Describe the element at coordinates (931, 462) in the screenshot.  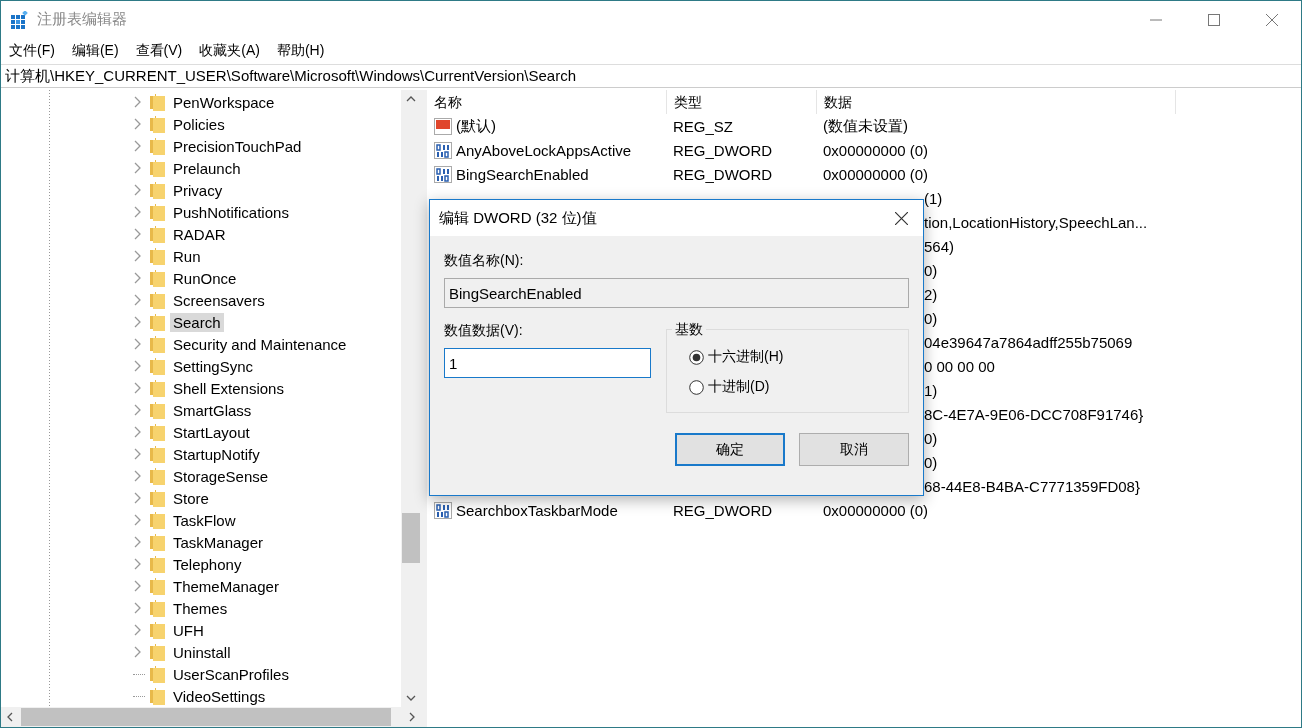
I see `value-data: 0)` at that location.